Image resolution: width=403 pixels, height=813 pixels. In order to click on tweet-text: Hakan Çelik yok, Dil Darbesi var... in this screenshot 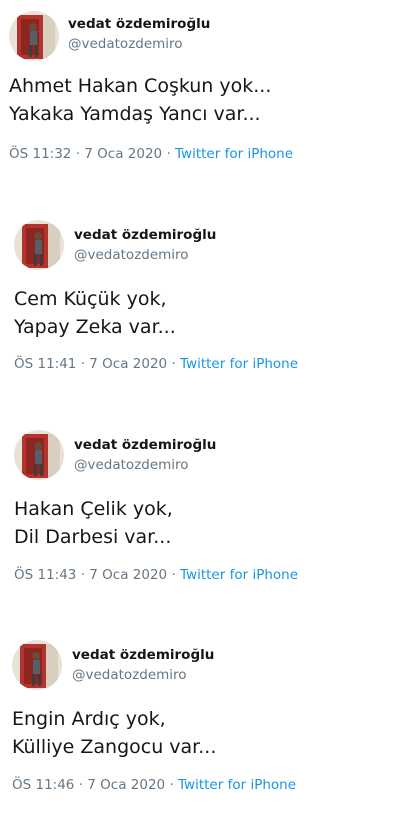, I will do `click(93, 523)`.